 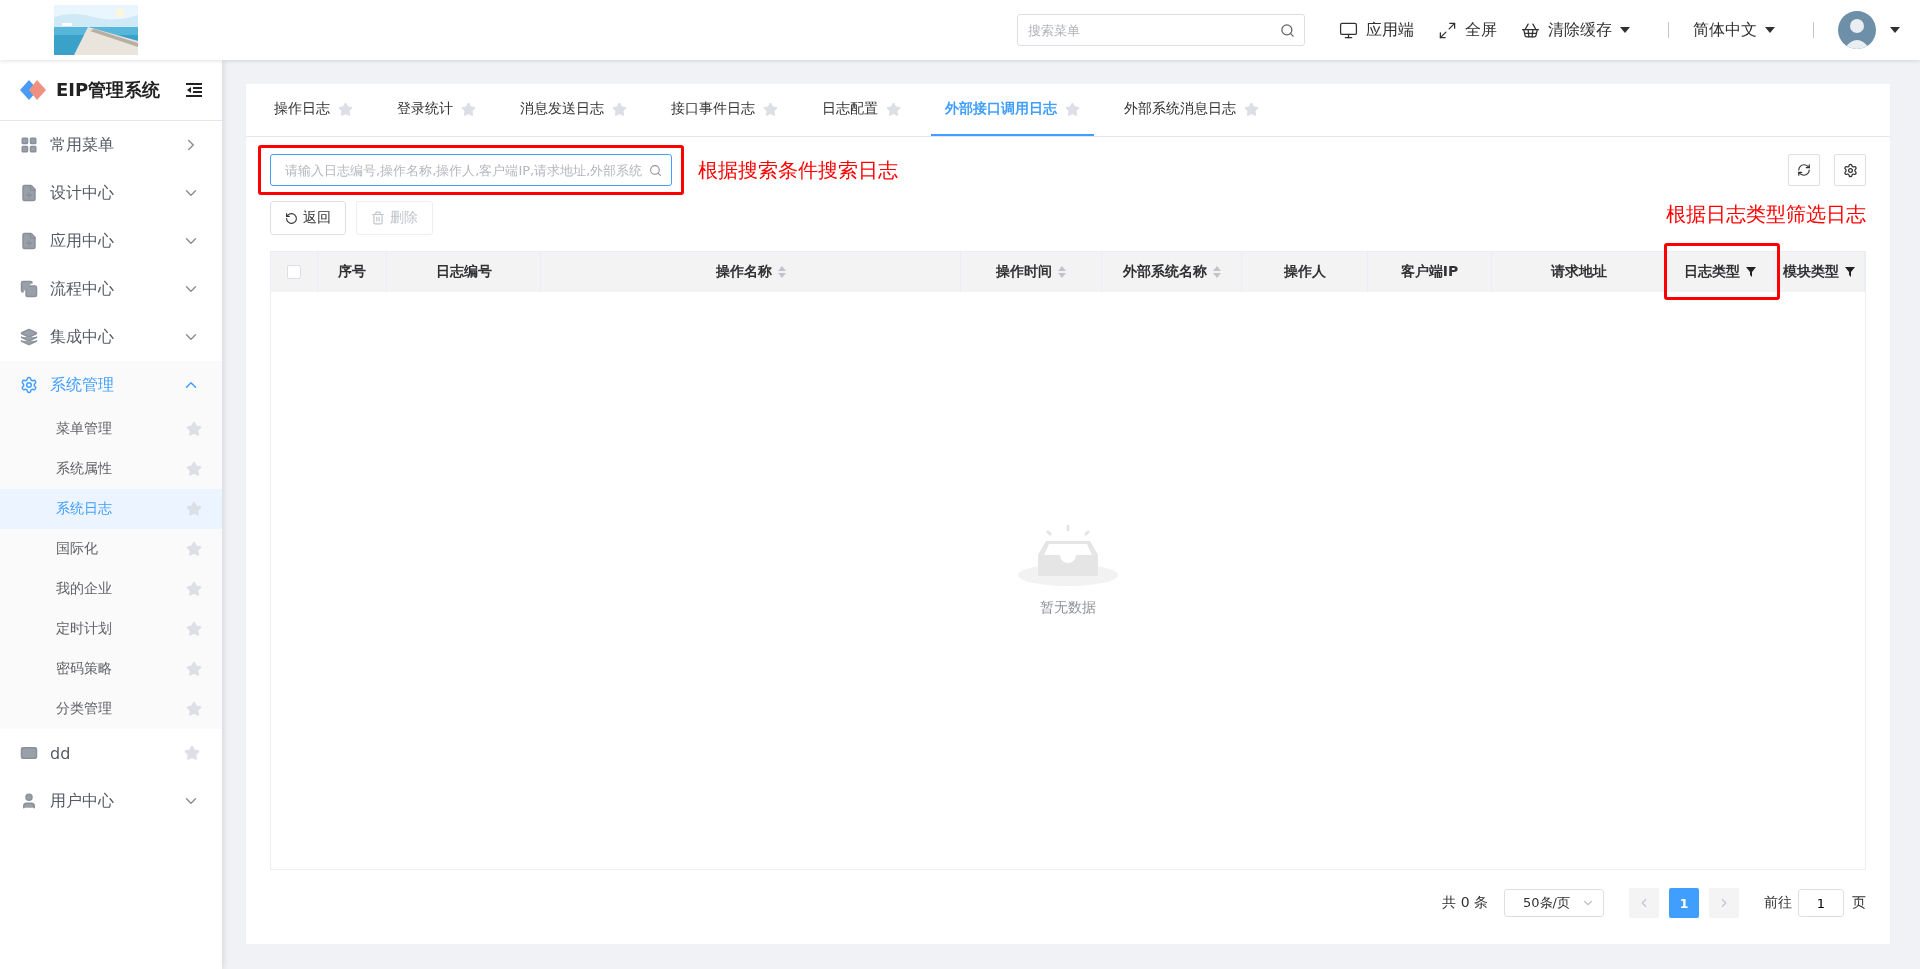 What do you see at coordinates (1579, 272) in the screenshot?
I see `column-header: 请求地址` at bounding box center [1579, 272].